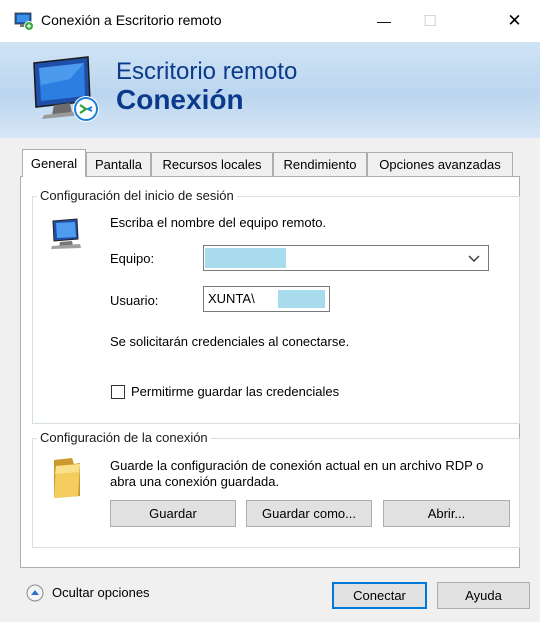 This screenshot has width=540, height=622. I want to click on connection-group-title: Configuración de la conexión, so click(124, 437).